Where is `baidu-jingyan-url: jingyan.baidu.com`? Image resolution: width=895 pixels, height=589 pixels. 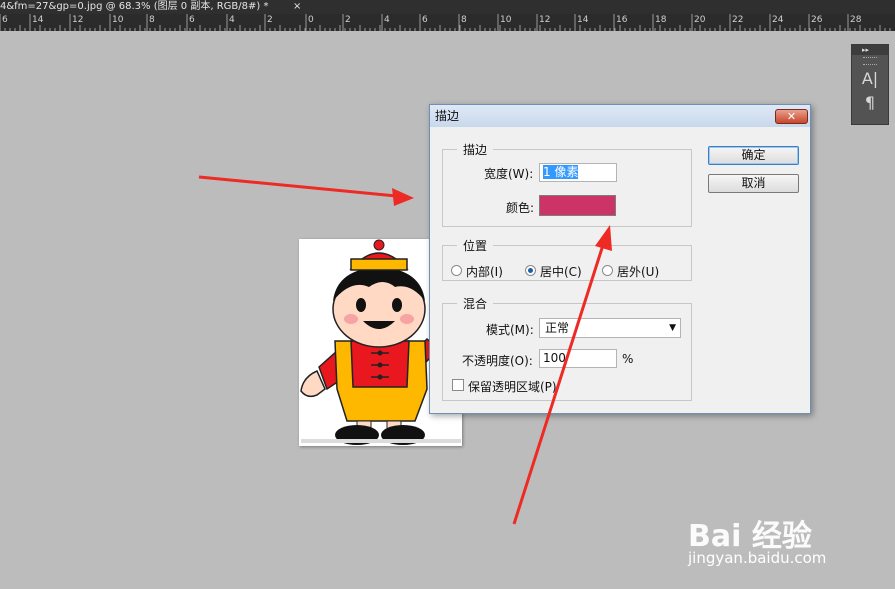
baidu-jingyan-url: jingyan.baidu.com is located at coordinates (757, 558).